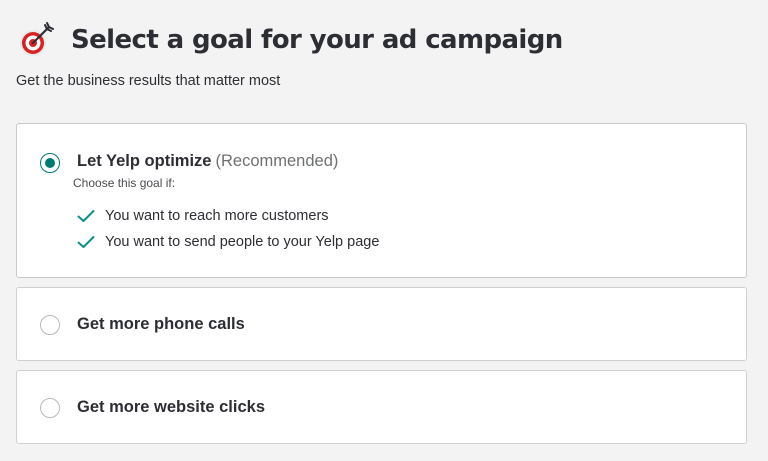 This screenshot has height=461, width=768. Describe the element at coordinates (36, 40) in the screenshot. I see `target-arrow-icon` at that location.